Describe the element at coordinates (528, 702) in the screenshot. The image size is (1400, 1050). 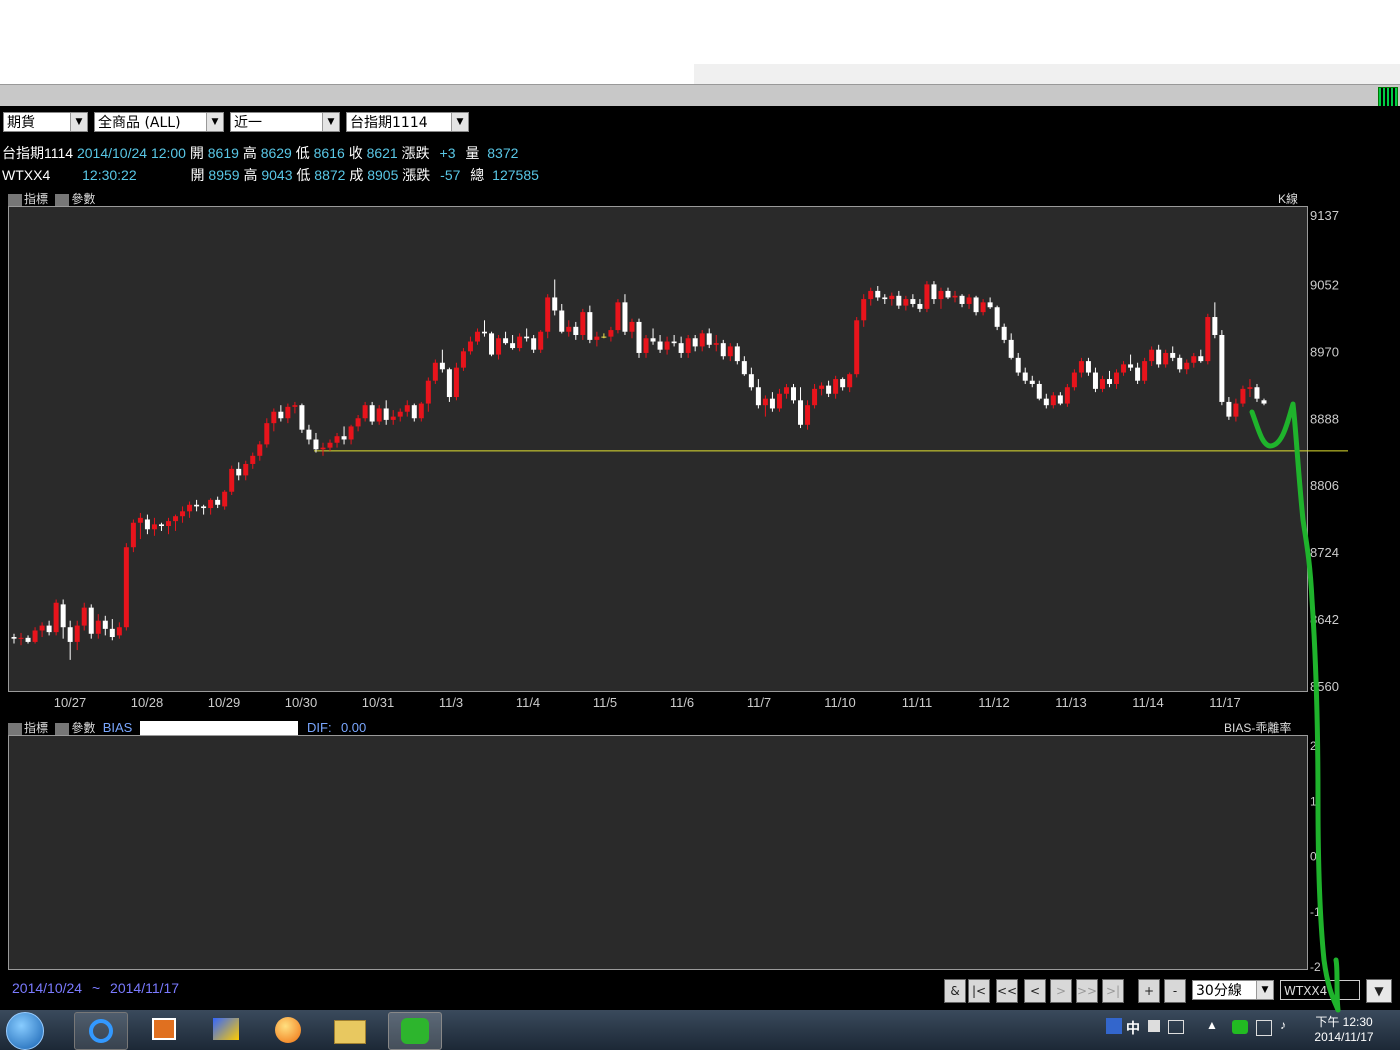
I see `x-tick-label: 11/4` at that location.